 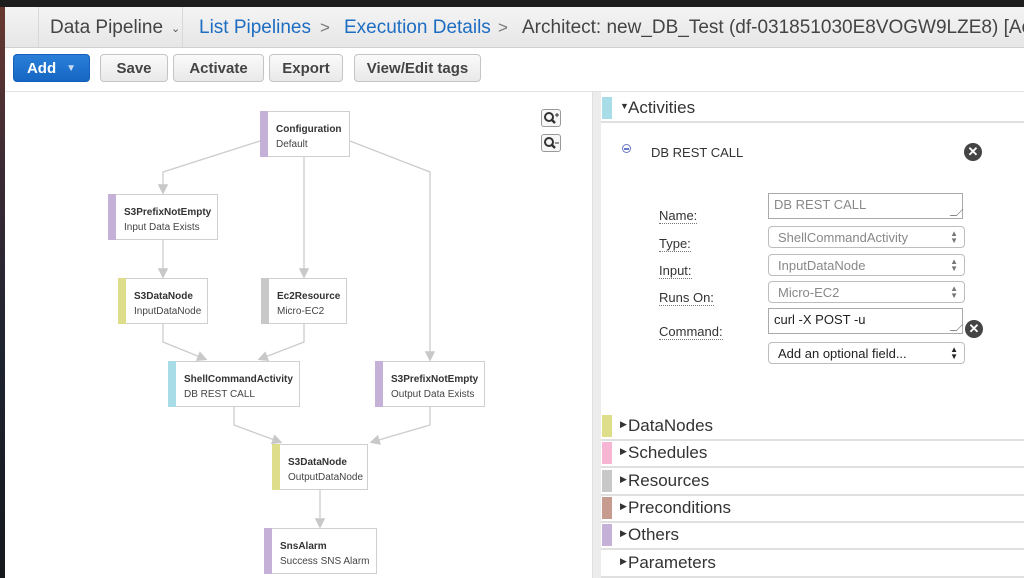 I want to click on remove-command-field-icon: ✕, so click(x=974, y=329).